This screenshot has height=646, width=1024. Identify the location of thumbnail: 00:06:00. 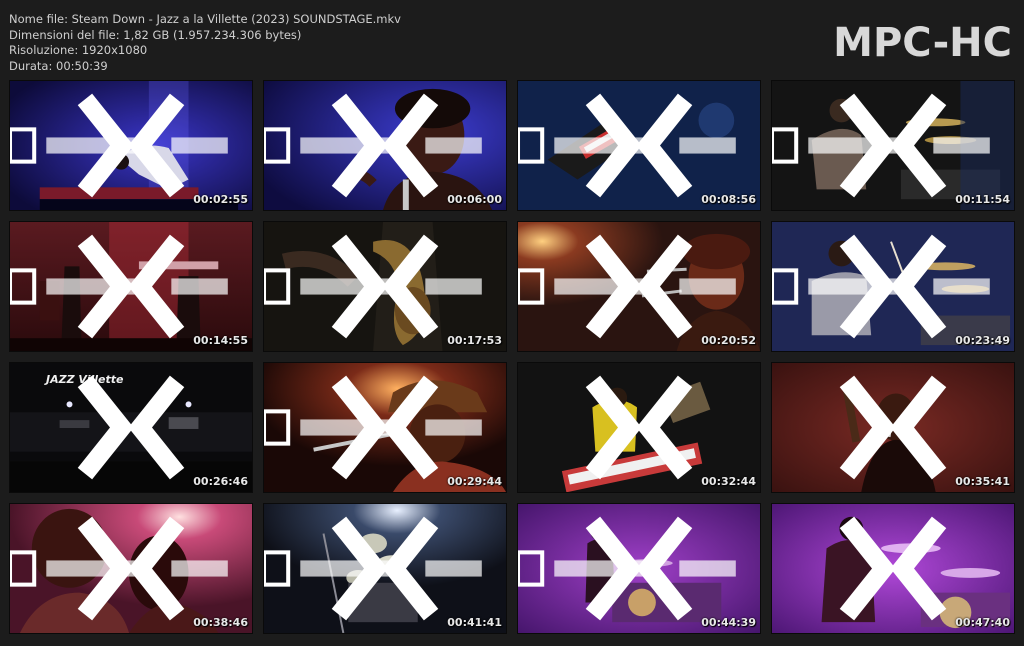
(385, 145).